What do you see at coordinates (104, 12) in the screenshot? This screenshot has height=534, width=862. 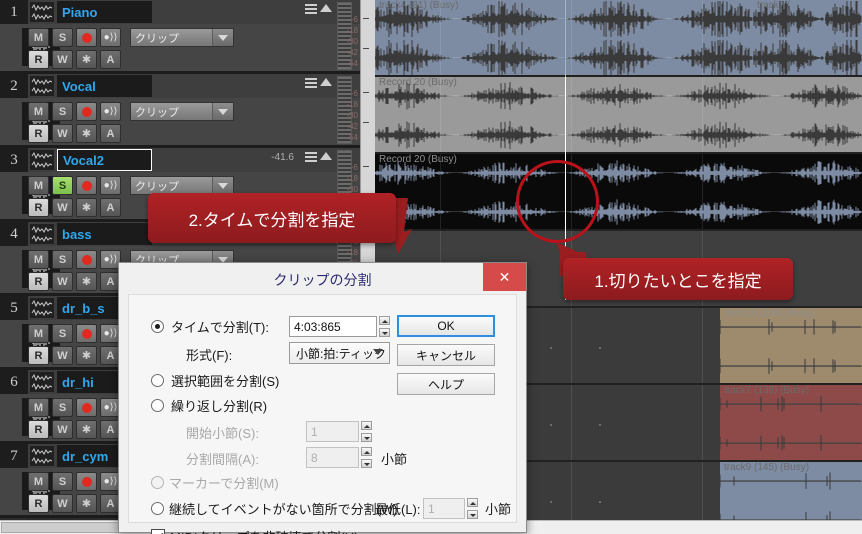 I see `track-name-field: Piano` at bounding box center [104, 12].